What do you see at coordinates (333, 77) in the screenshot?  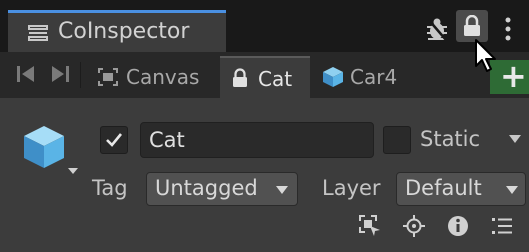 I see `cube-icon` at bounding box center [333, 77].